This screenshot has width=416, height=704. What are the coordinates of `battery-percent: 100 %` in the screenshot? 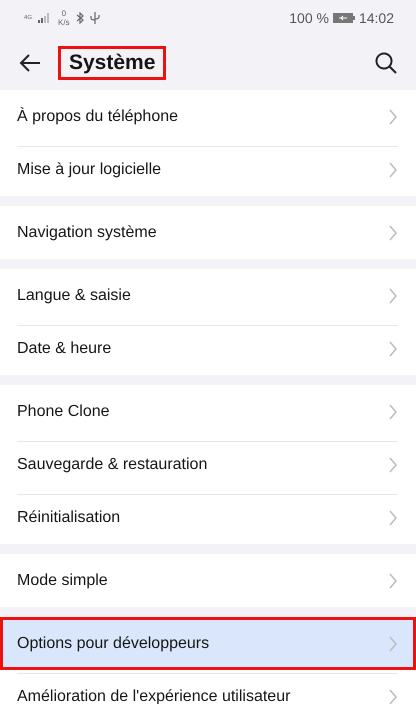 It's located at (309, 18).